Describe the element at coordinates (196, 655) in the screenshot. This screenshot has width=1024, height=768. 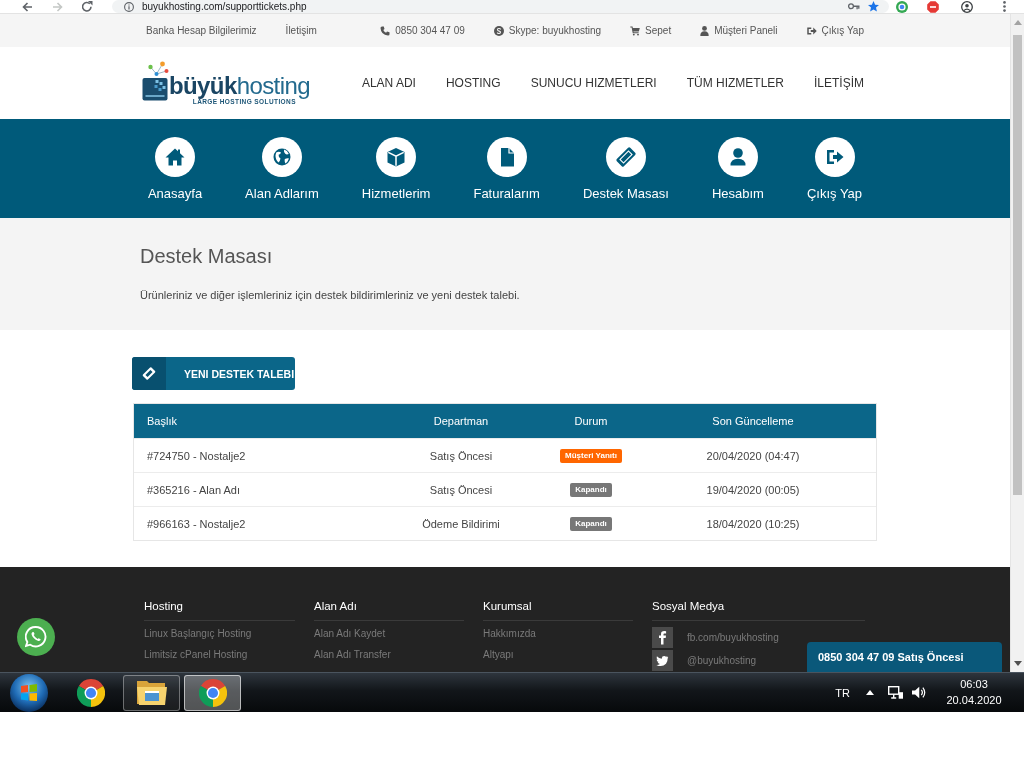
I see `footer-link: Limitsiz cPanel Hosting` at that location.